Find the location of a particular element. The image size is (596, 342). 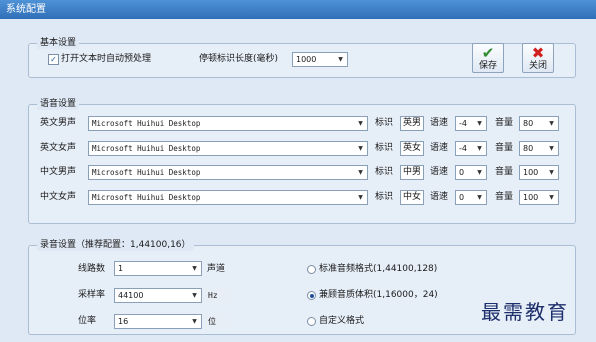

lines-label: 线路数 is located at coordinates (92, 269).